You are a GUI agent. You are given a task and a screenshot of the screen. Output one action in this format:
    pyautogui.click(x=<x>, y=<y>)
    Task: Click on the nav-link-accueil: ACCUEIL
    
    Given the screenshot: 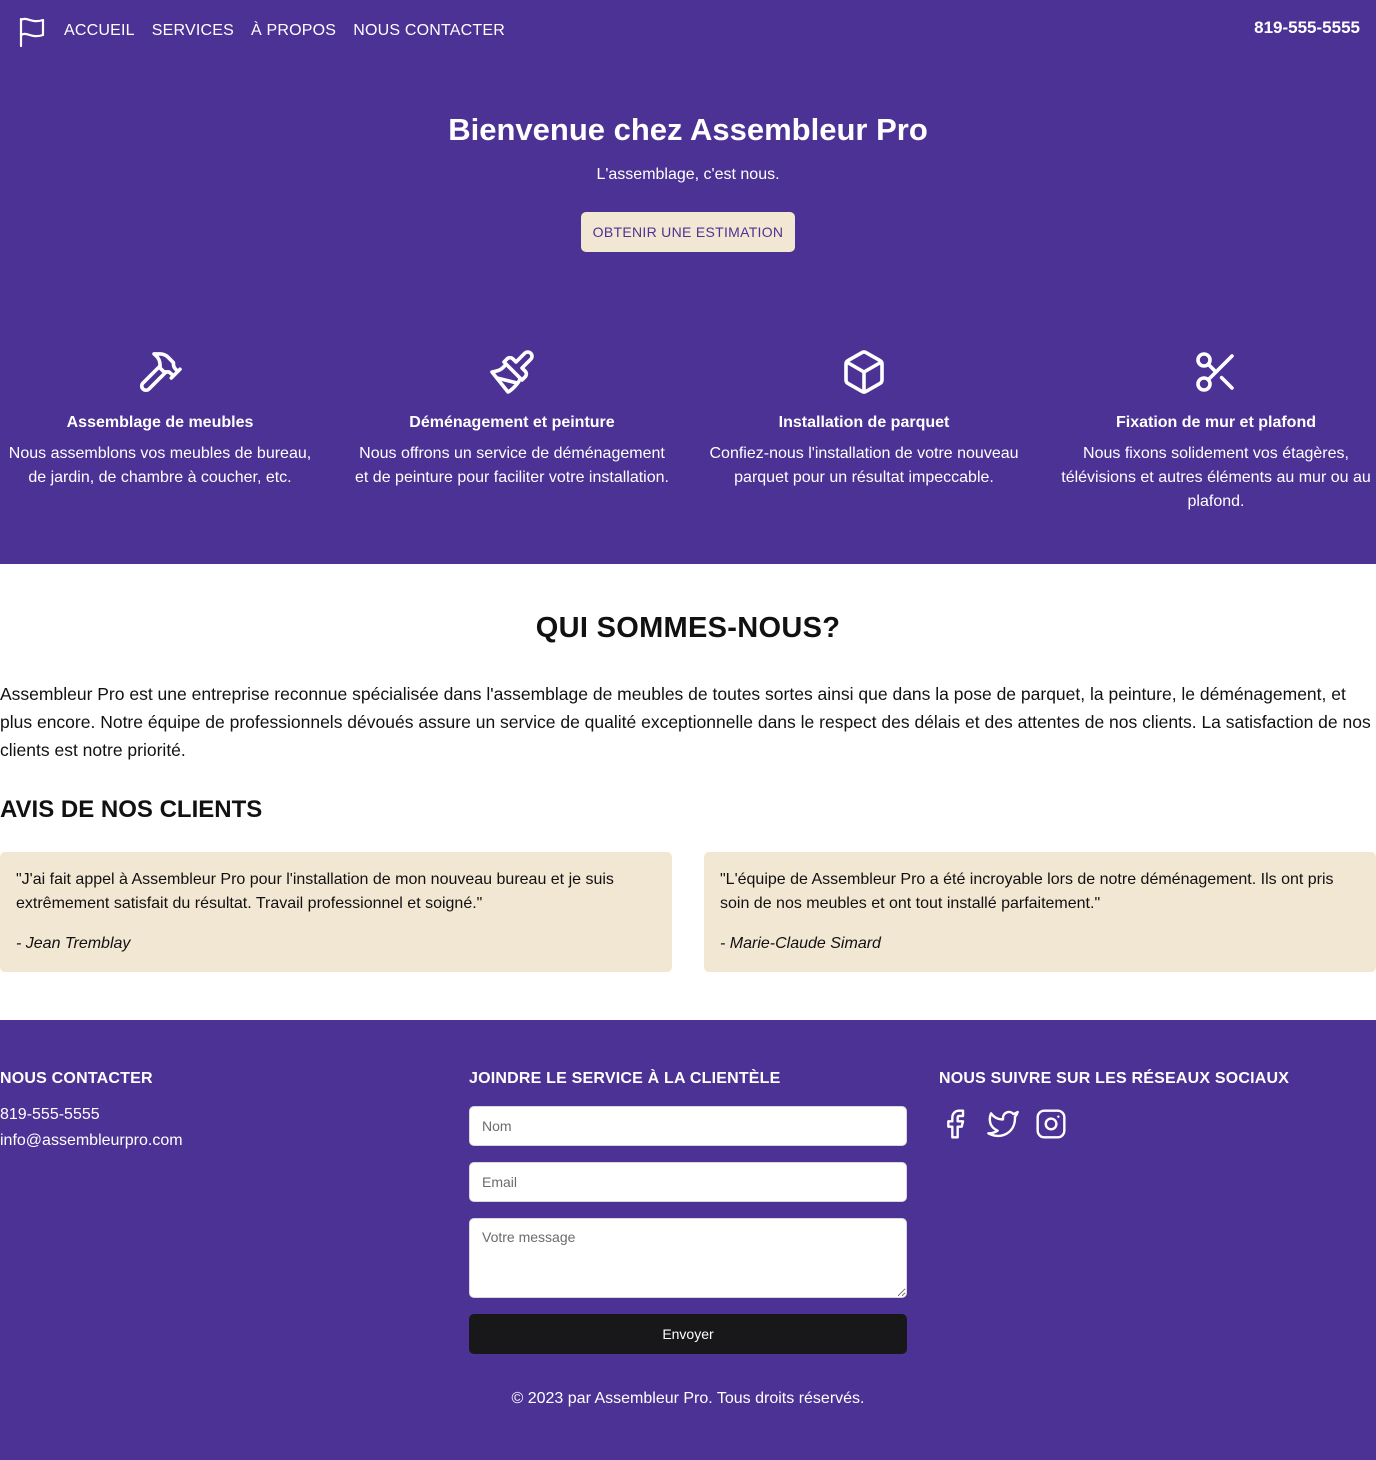 What is the action you would take?
    pyautogui.click(x=99, y=31)
    